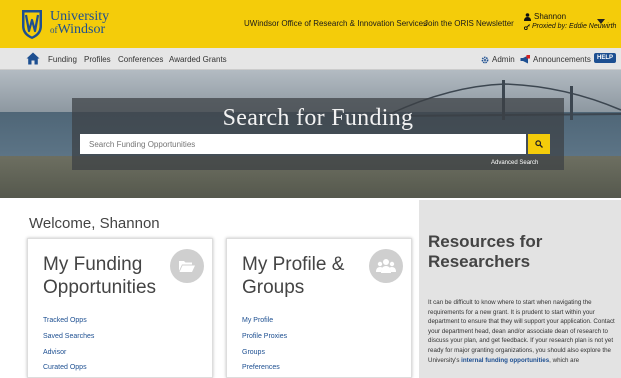 This screenshot has width=621, height=378. Describe the element at coordinates (574, 26) in the screenshot. I see `proxy-text: Proxied by: Eddie Neuwirth` at that location.